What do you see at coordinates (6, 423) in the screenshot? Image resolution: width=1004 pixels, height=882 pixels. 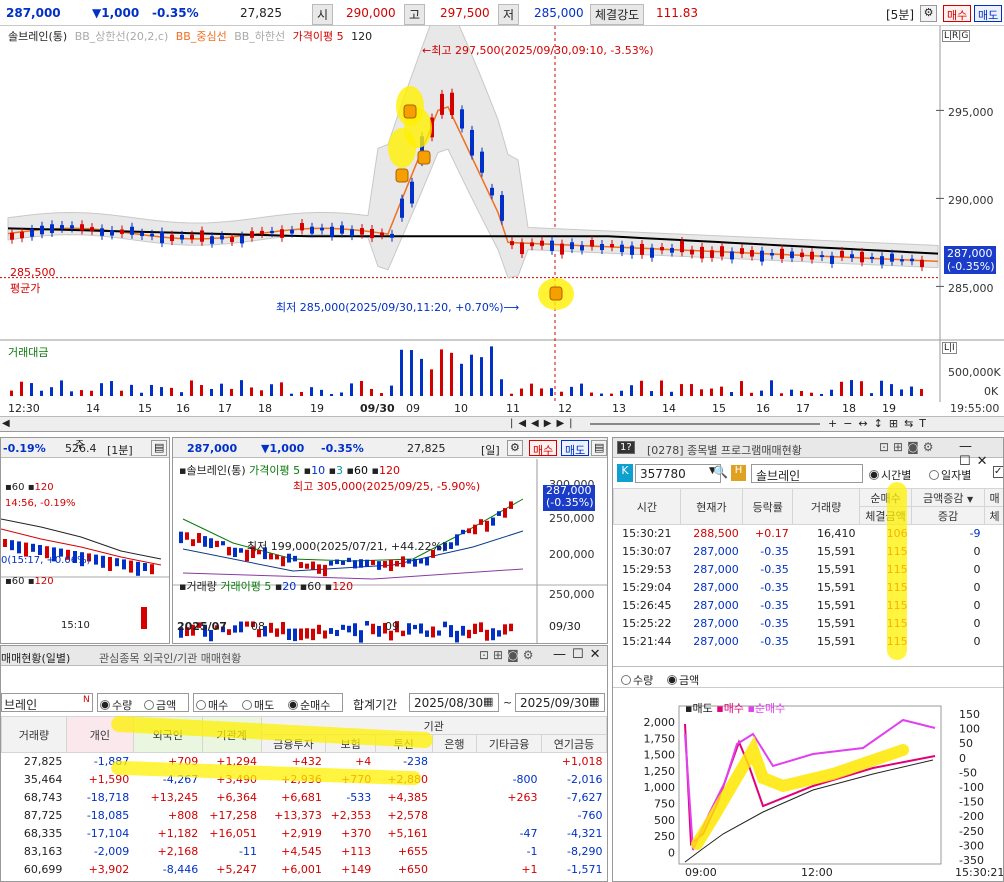 I see `scroll-left-icon: ◀` at bounding box center [6, 423].